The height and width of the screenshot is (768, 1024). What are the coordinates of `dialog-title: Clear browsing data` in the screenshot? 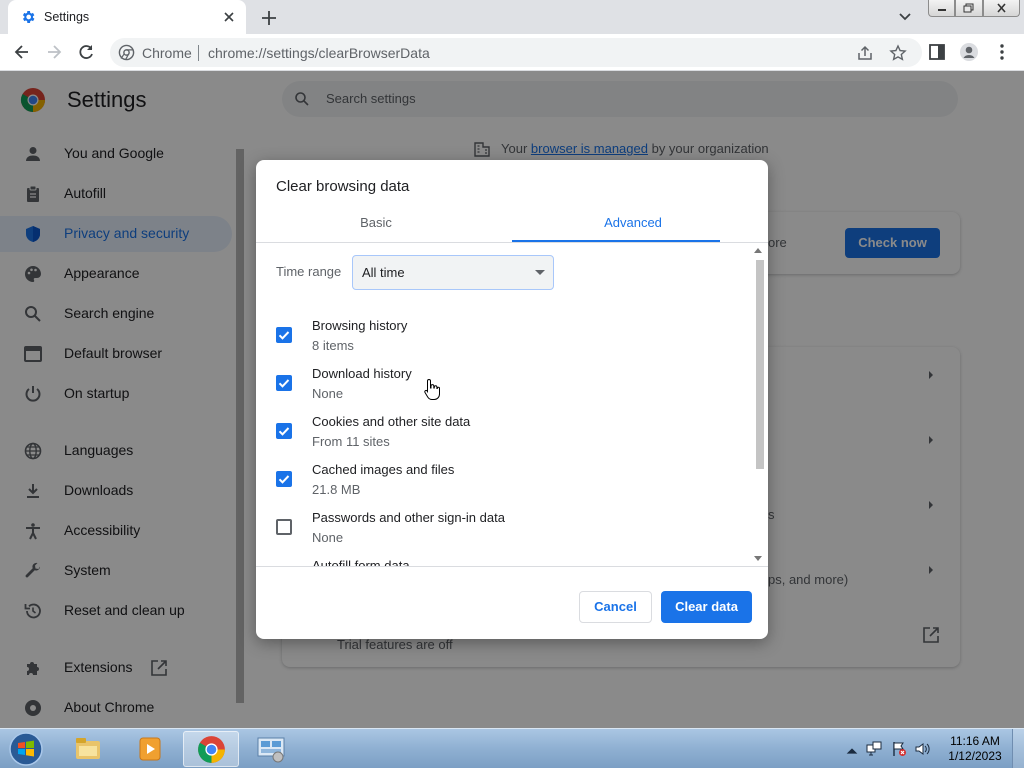 It's located at (343, 186).